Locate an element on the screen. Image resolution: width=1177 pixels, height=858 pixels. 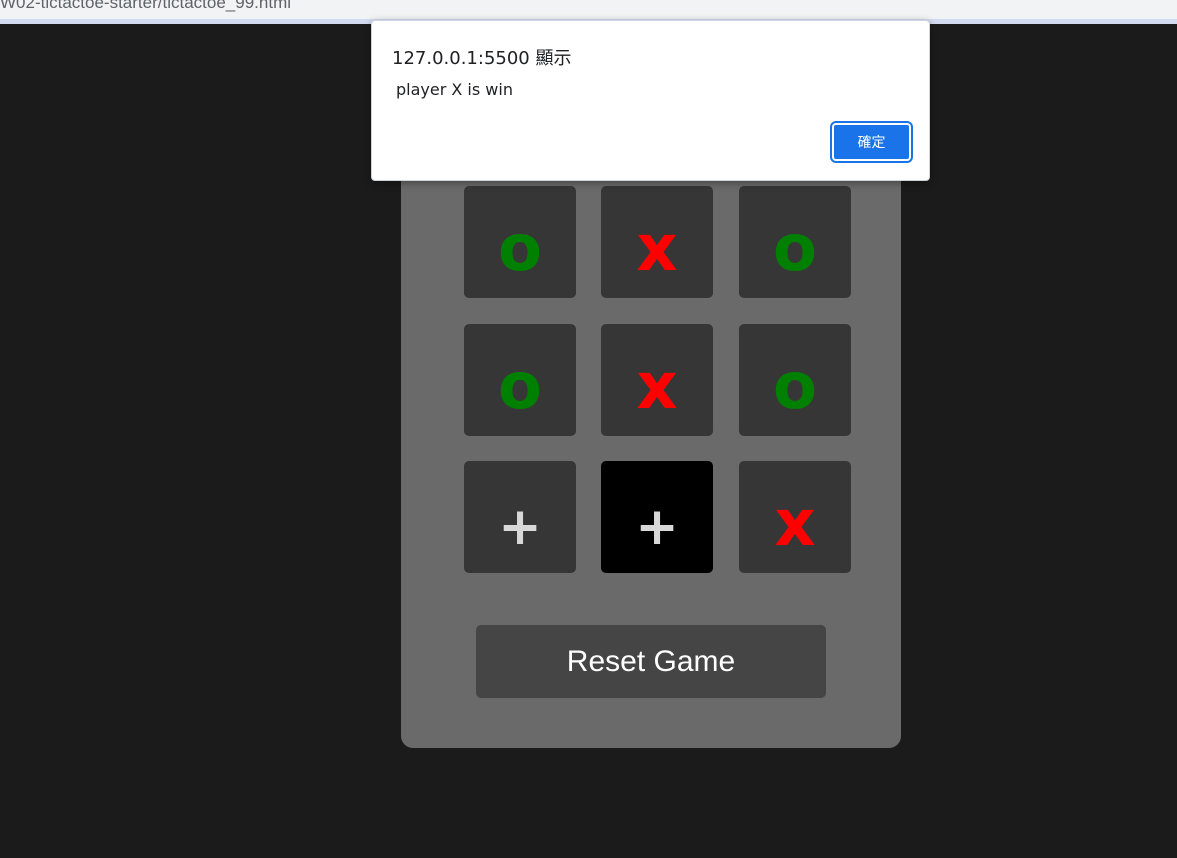
board-cell-2: x is located at coordinates (657, 242).